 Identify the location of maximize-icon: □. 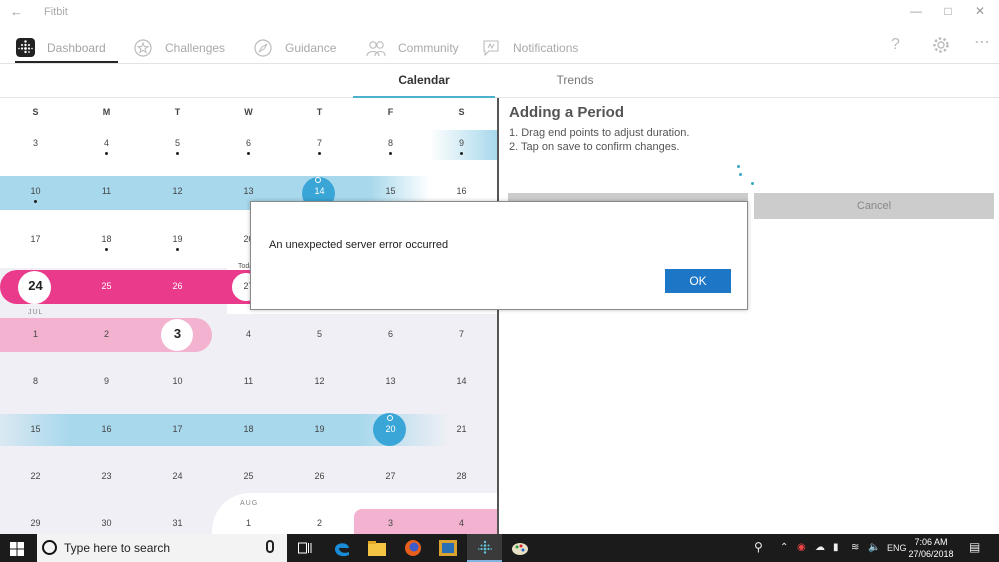
(948, 11).